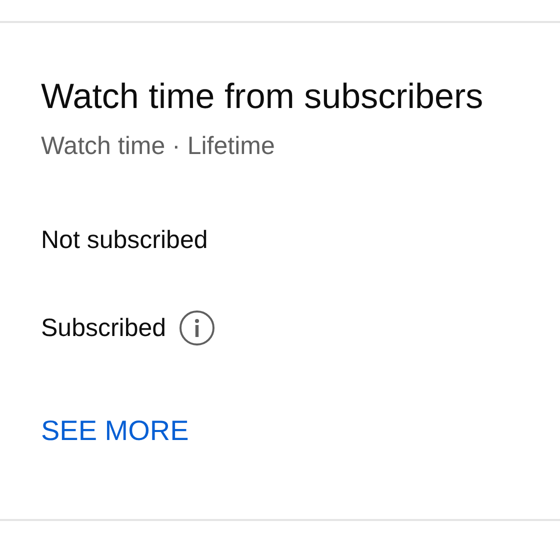 The height and width of the screenshot is (560, 560). I want to click on see-more-link: SEE MORE, so click(115, 431).